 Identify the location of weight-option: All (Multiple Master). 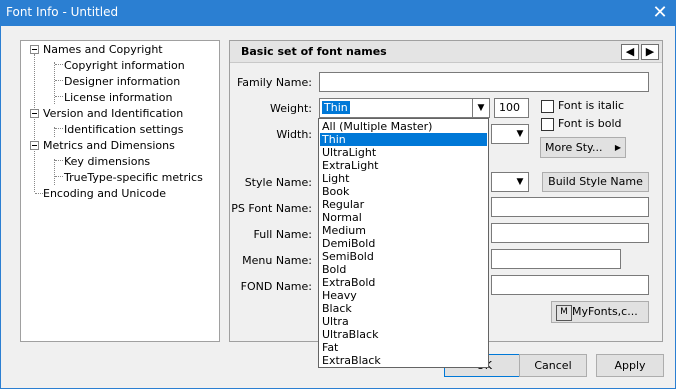
(403, 126).